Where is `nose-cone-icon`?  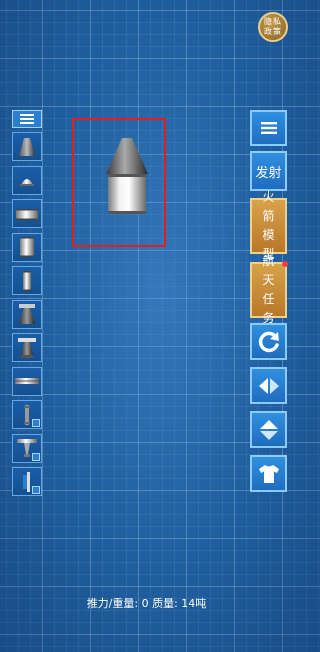 nose-cone-icon is located at coordinates (27, 146).